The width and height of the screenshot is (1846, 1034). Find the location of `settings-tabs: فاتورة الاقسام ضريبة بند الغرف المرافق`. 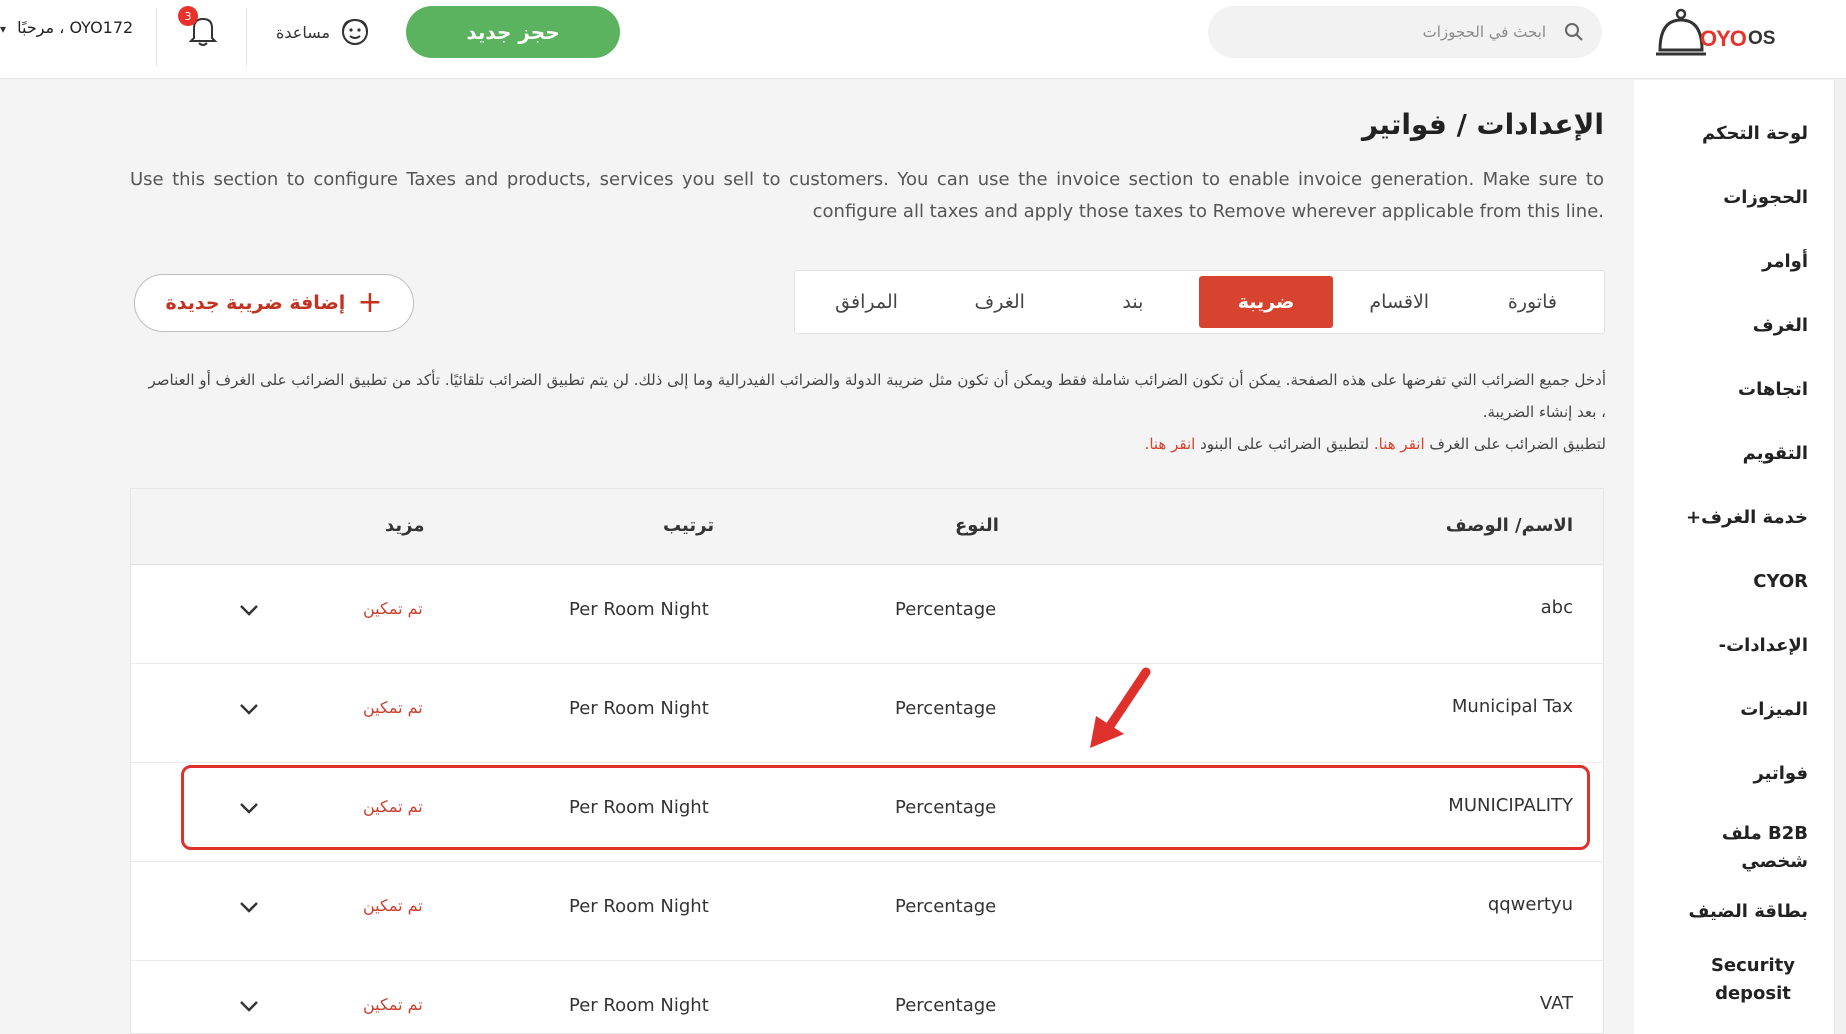

settings-tabs: فاتورة الاقسام ضريبة بند الغرف المرافق is located at coordinates (1199, 302).